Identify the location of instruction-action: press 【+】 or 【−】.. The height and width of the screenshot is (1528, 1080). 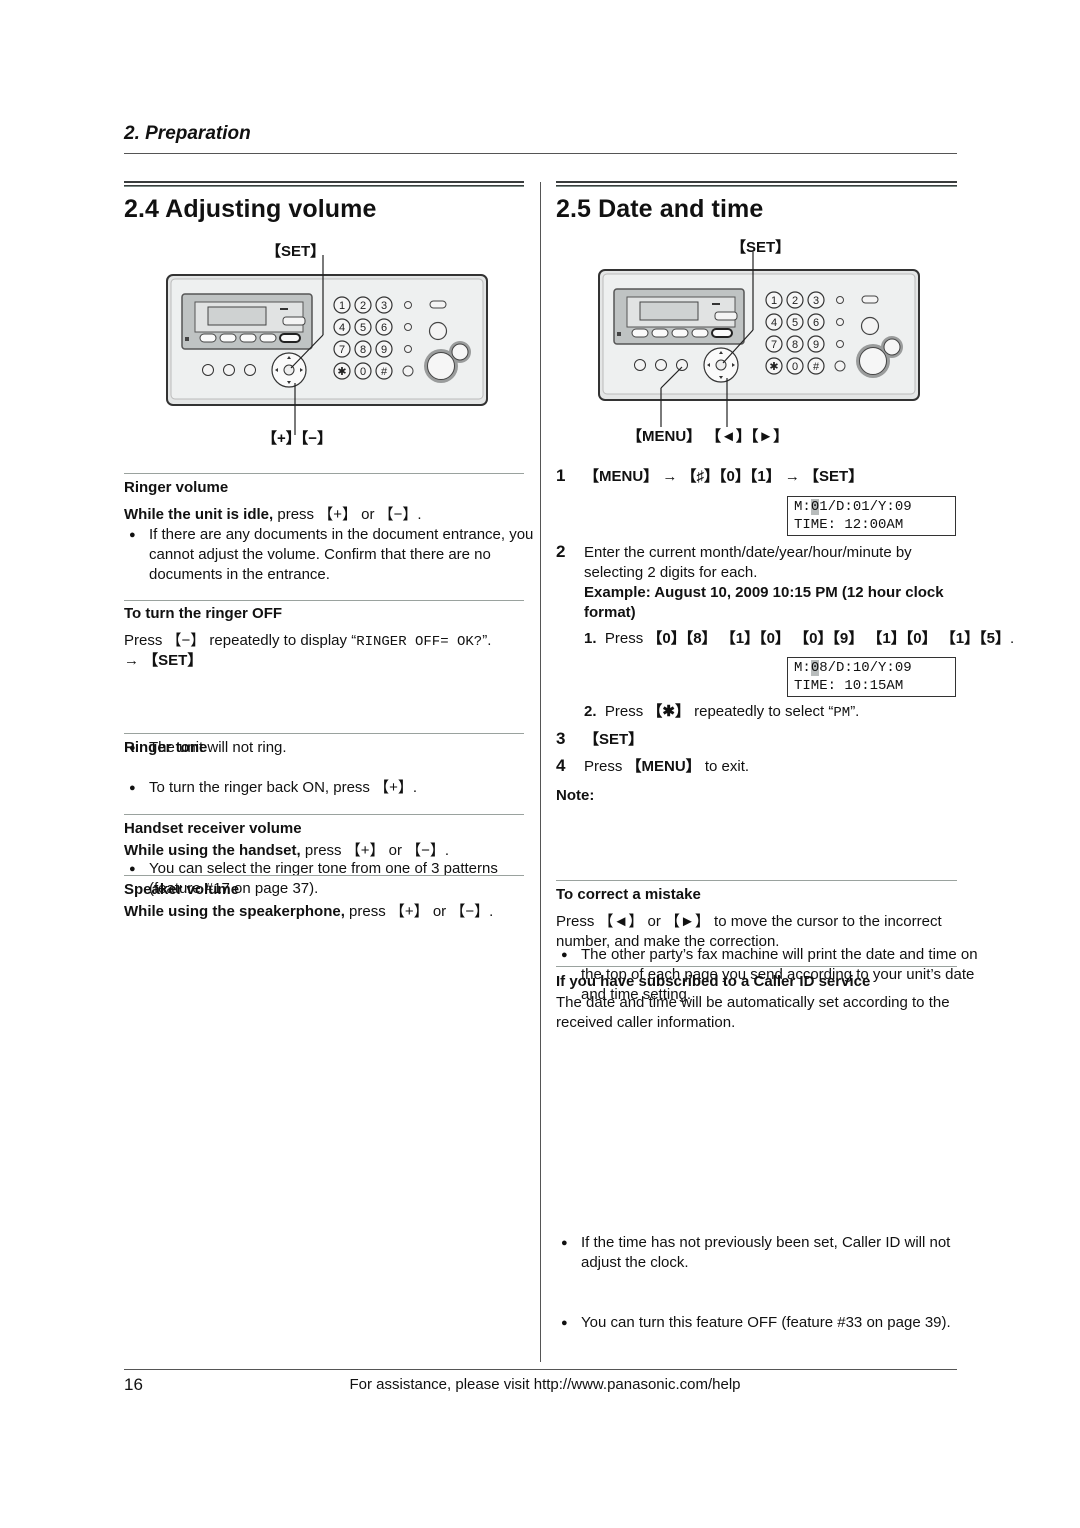
(375, 850).